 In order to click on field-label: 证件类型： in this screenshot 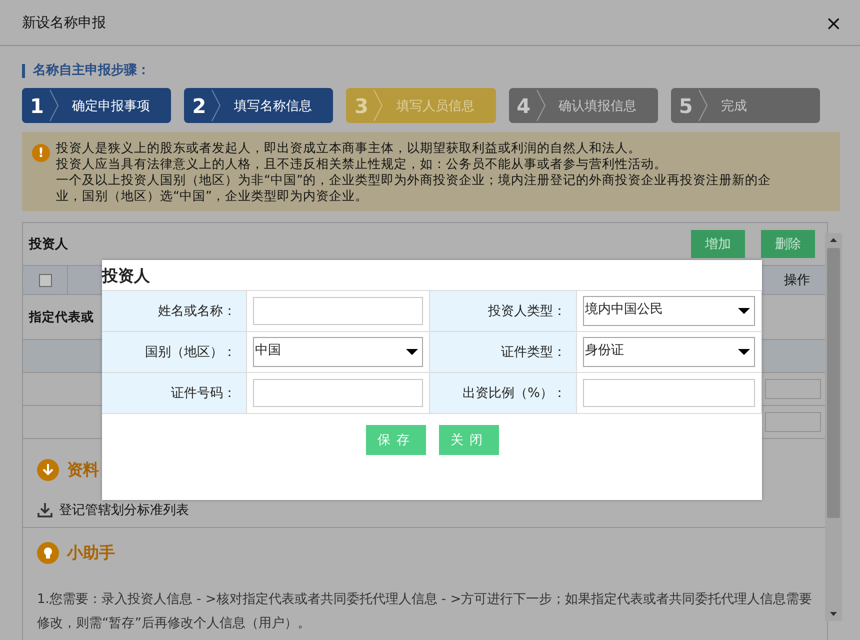, I will do `click(503, 352)`.